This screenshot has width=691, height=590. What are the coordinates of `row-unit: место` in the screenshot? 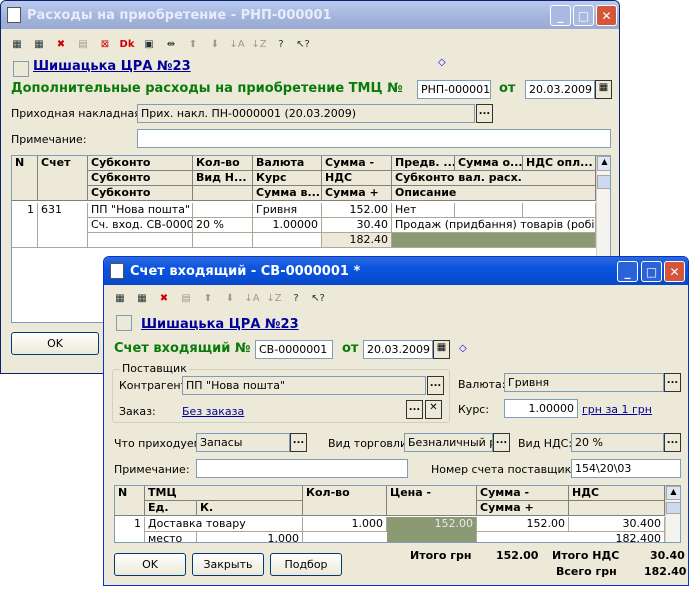 It's located at (171, 537).